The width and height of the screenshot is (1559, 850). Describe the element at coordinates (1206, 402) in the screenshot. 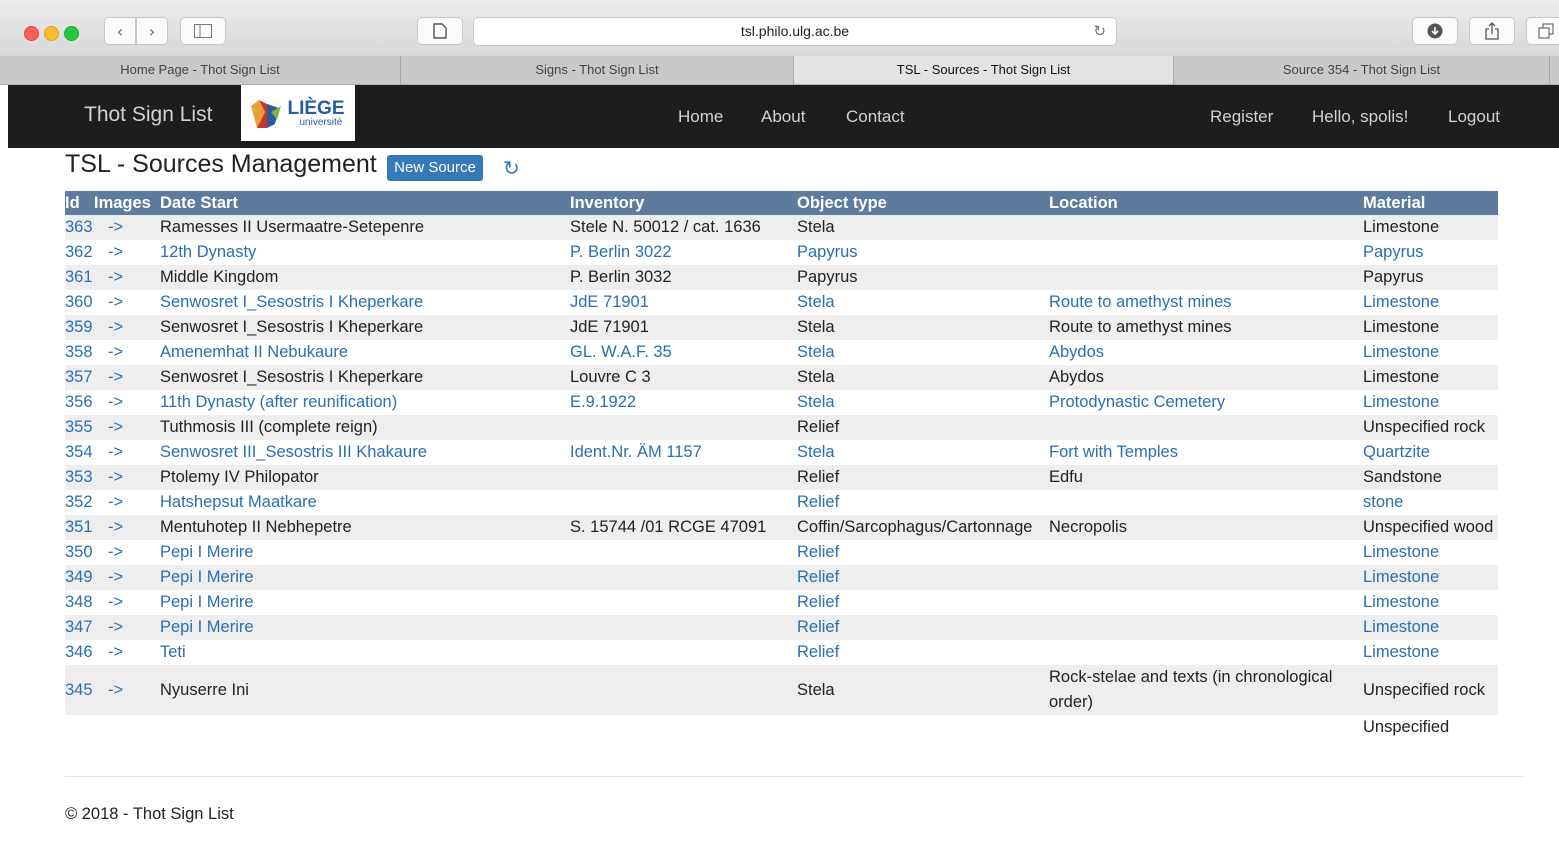

I see `cell-location: Protodynastic Cemetery` at that location.